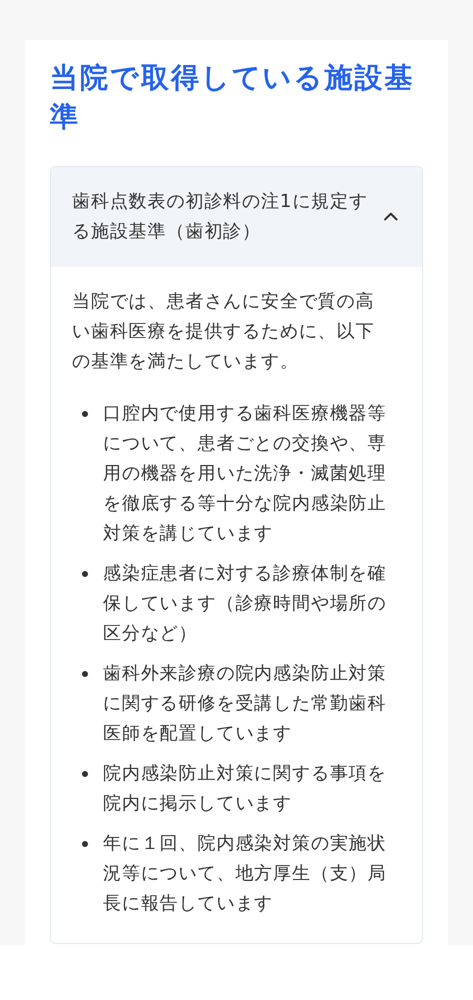 The image size is (473, 1000). Describe the element at coordinates (233, 97) in the screenshot. I see `section-title: 当院で取得している施設基準` at that location.